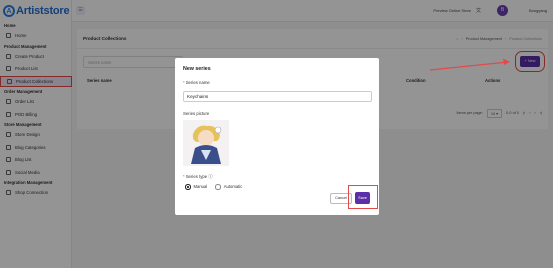 The width and height of the screenshot is (553, 268). I want to click on series-name-input: Keychains, so click(277, 96).